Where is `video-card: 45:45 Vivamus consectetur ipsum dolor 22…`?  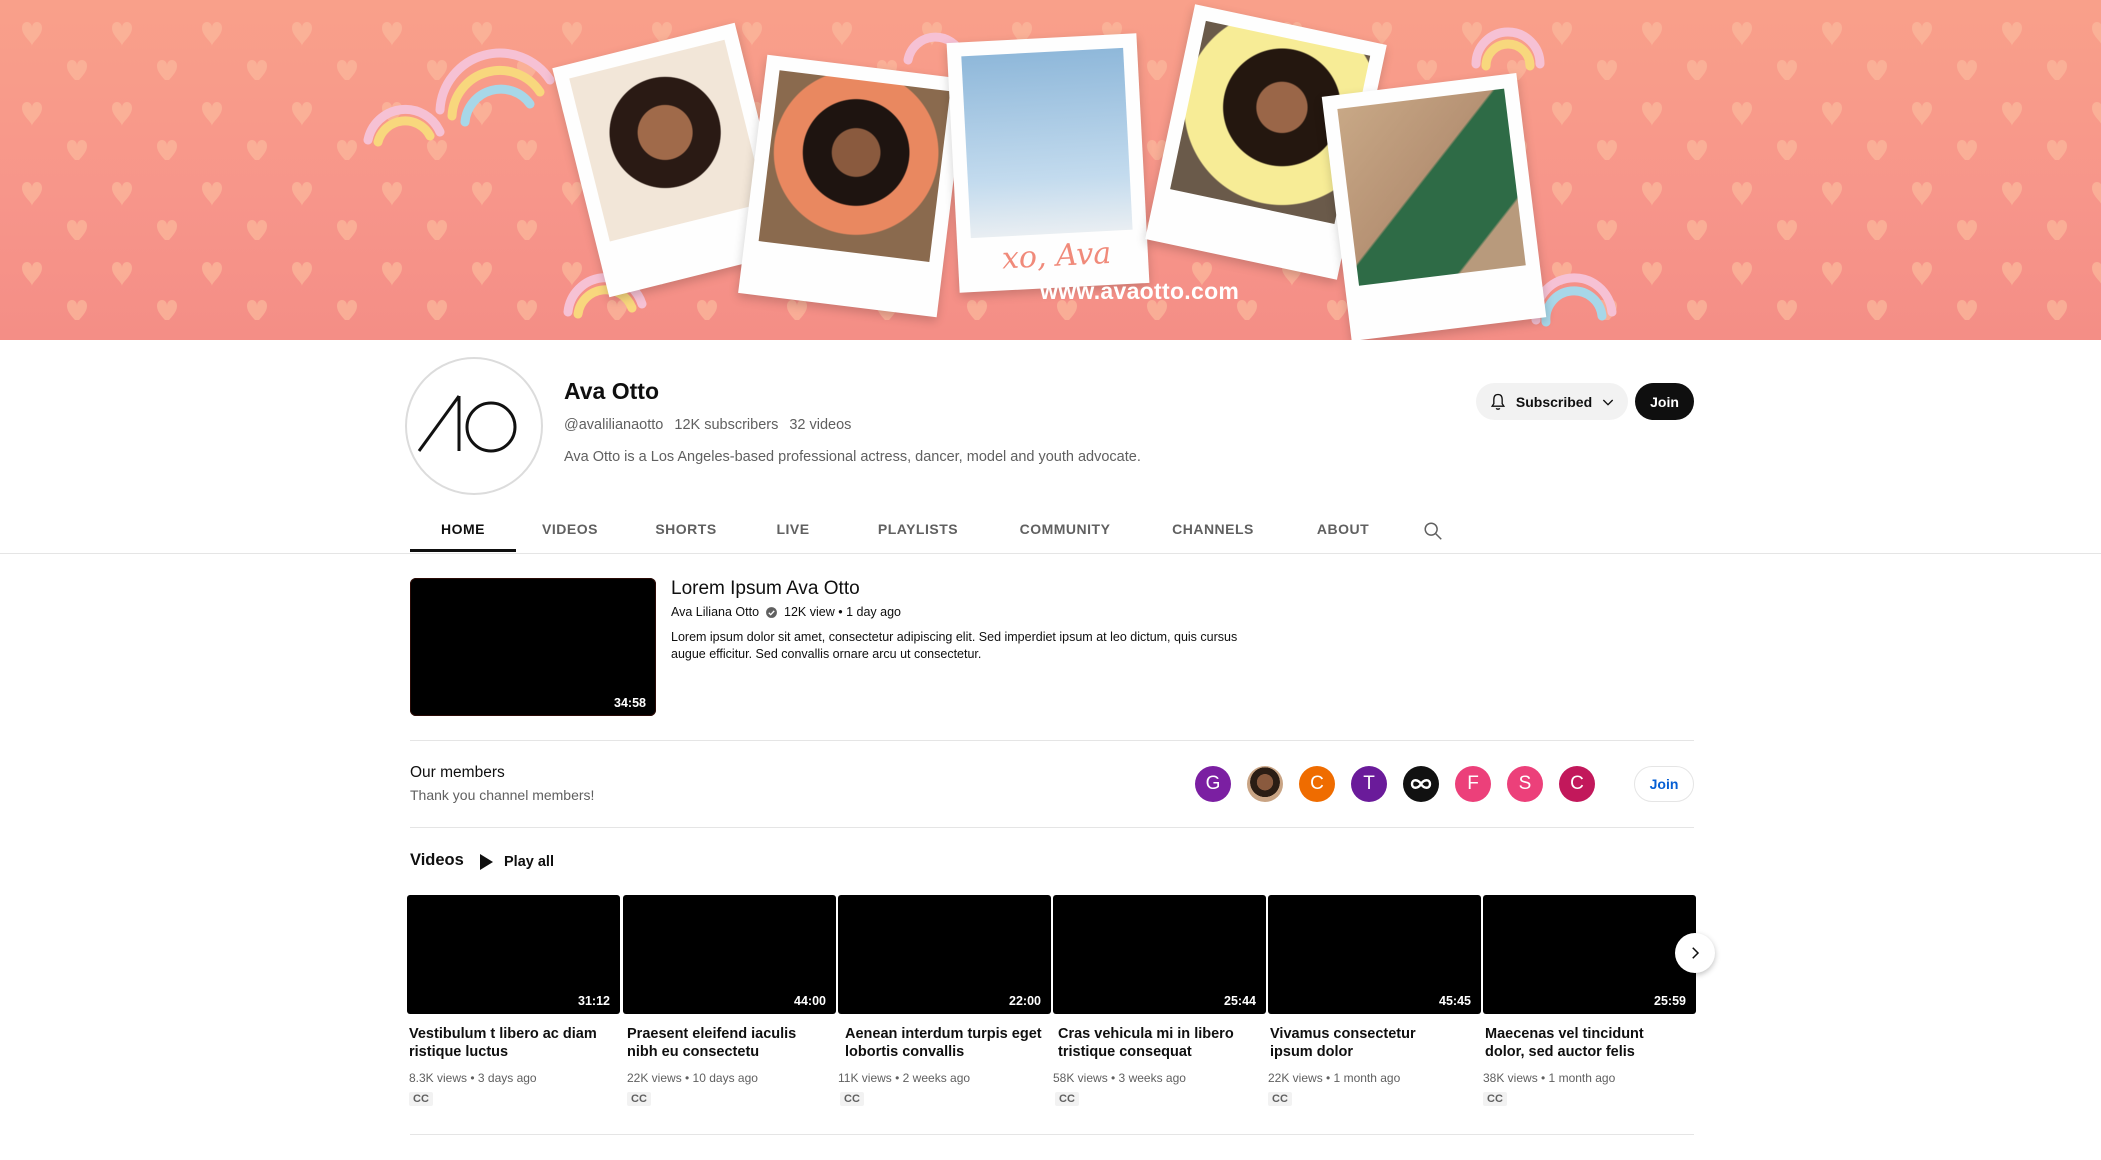 video-card: 45:45 Vivamus consectetur ipsum dolor 22… is located at coordinates (1374, 1000).